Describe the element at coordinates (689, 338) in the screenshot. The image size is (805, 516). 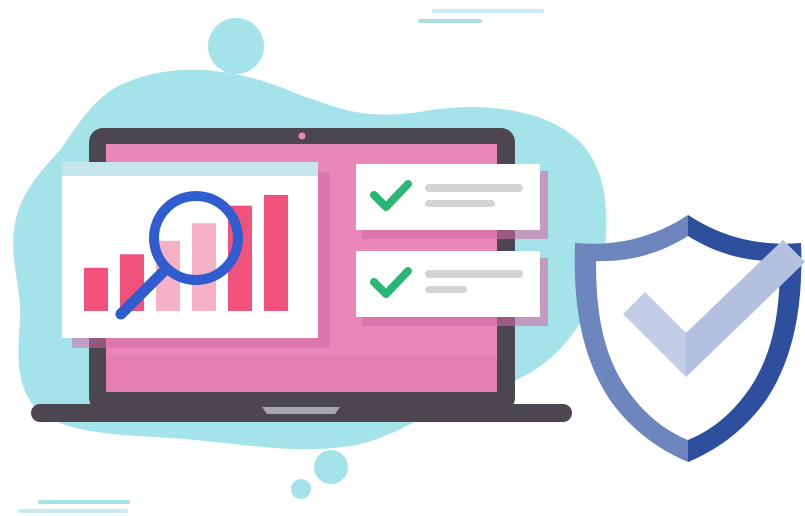
I see `shield-check-icon` at that location.